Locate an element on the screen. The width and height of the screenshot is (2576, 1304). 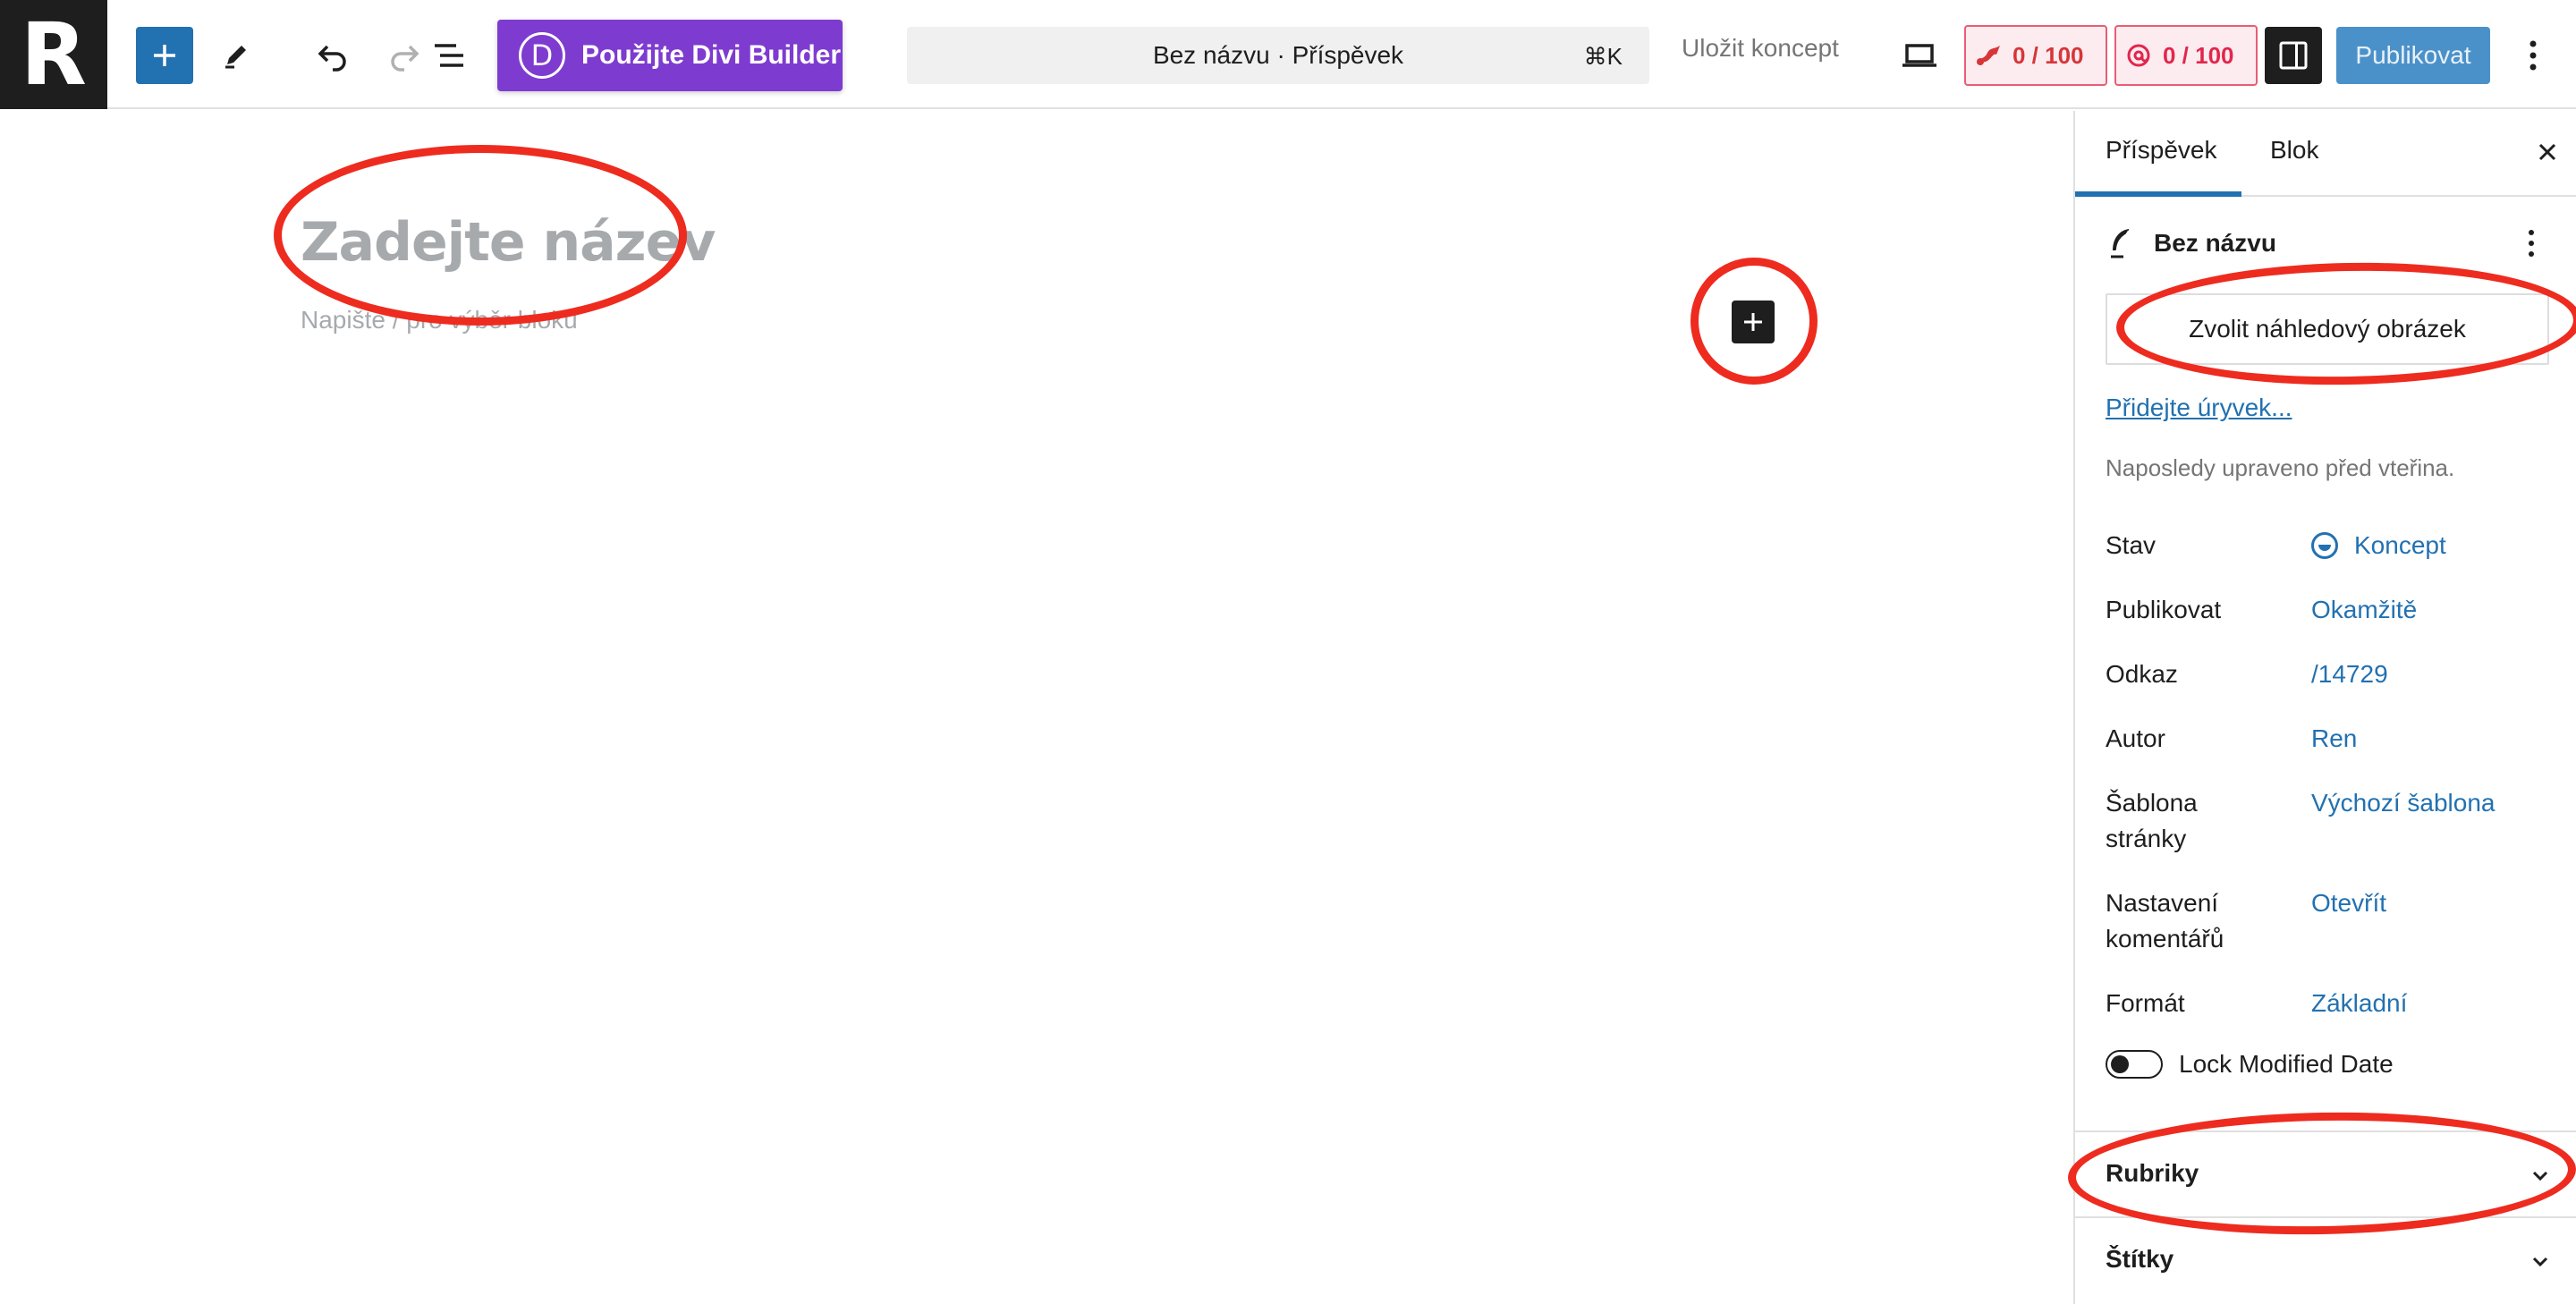
post-actions-button is located at coordinates (2531, 243).